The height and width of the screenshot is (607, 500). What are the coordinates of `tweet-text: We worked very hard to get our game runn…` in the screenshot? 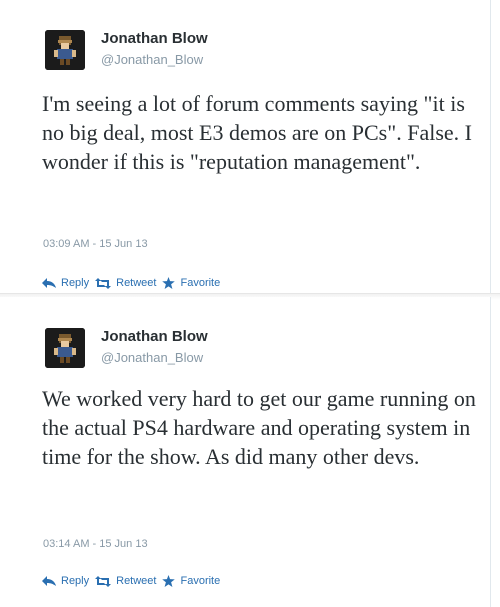 It's located at (259, 427).